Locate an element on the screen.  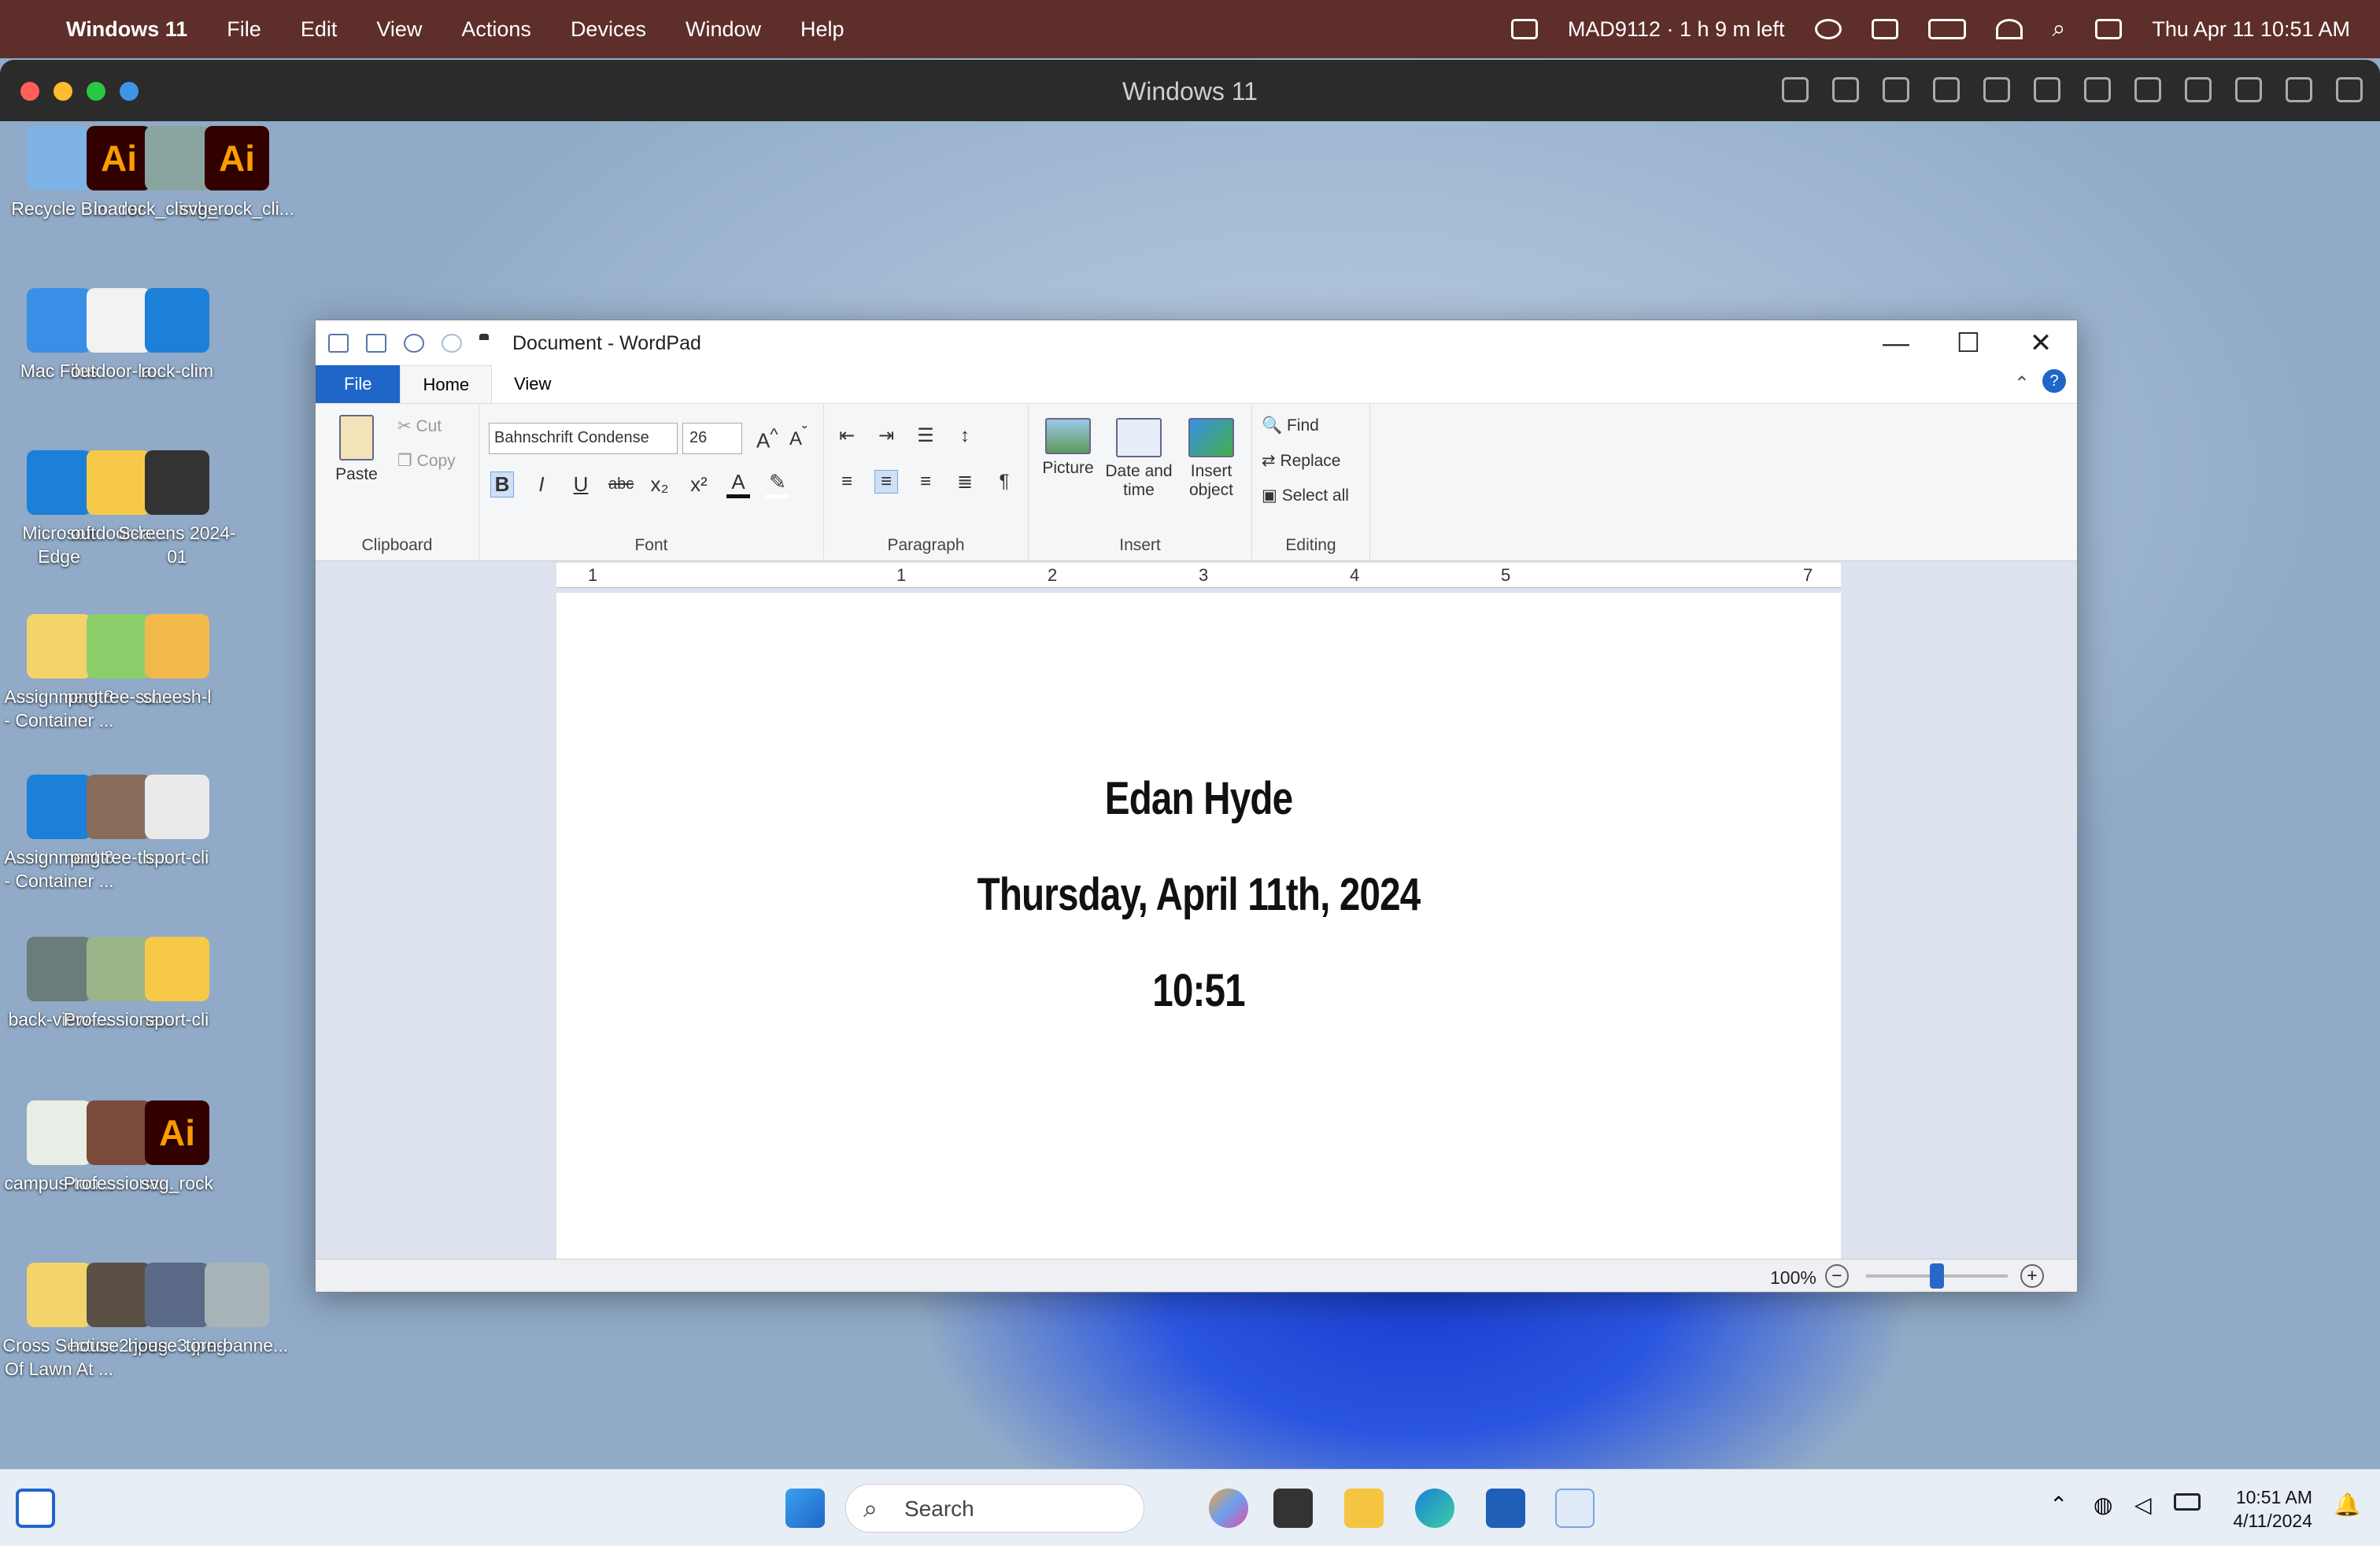
font-color-button: A is located at coordinates (738, 484).